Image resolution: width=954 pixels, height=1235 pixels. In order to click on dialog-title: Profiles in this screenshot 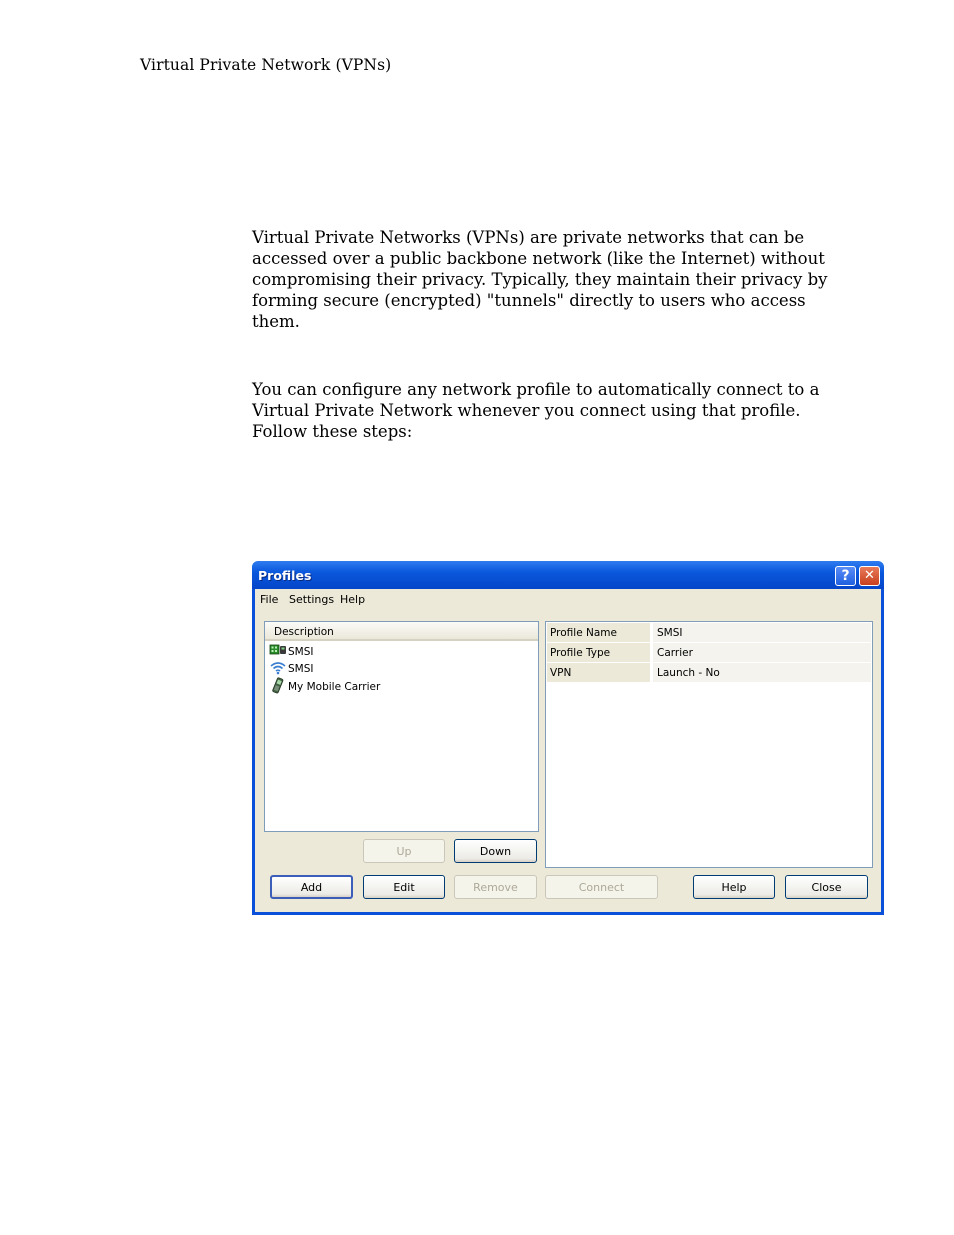, I will do `click(285, 575)`.